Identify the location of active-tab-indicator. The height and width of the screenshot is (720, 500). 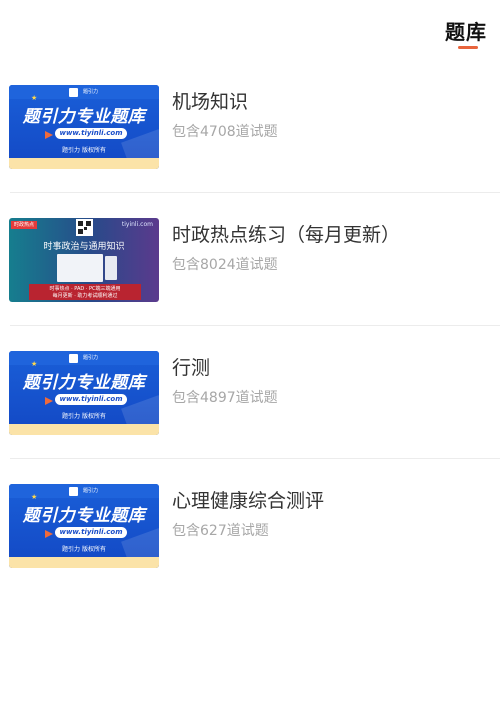
(468, 47).